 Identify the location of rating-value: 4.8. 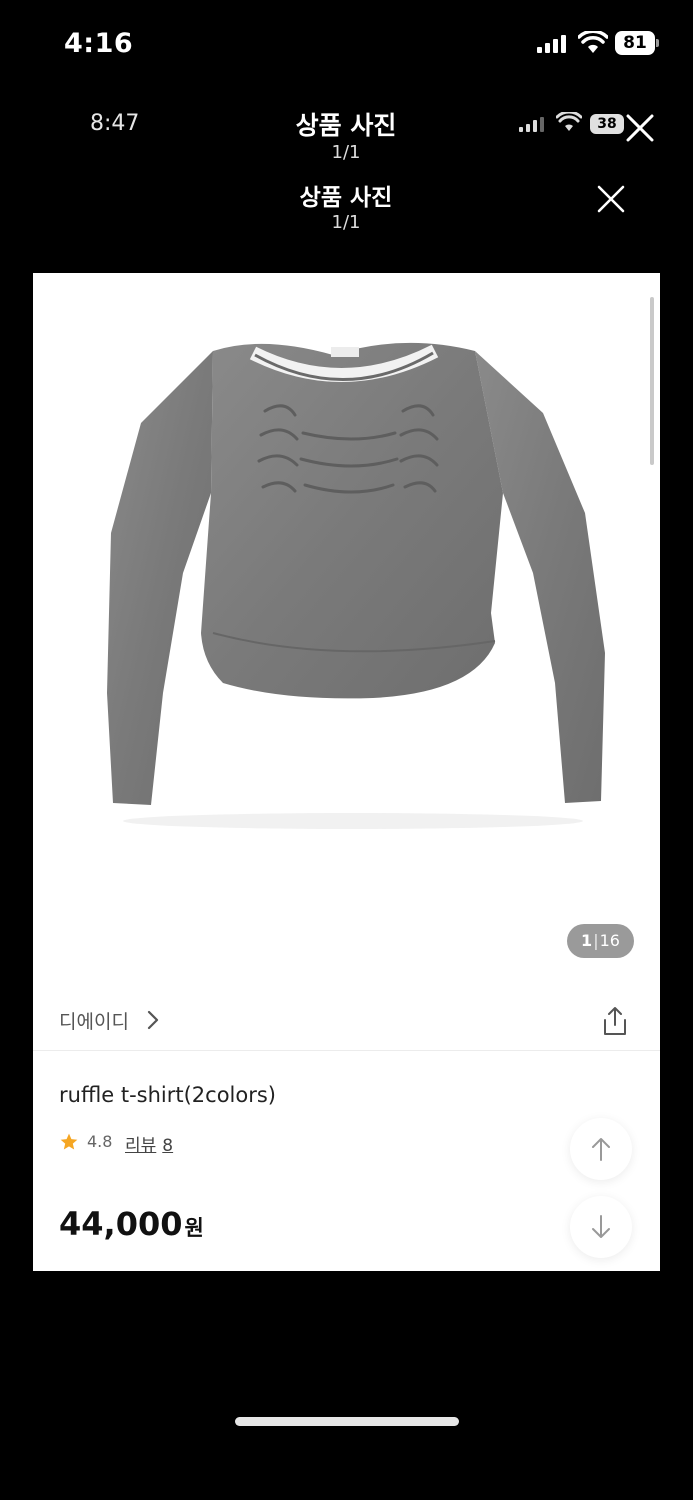
(100, 1141).